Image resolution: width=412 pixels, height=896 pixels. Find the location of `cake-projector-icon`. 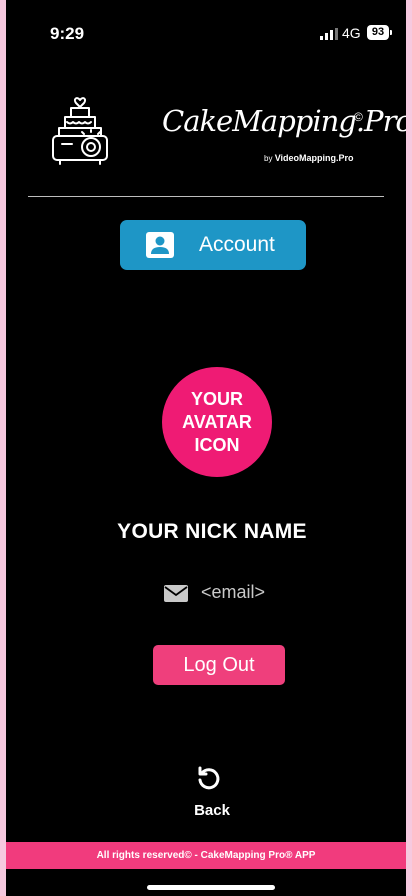

cake-projector-icon is located at coordinates (80, 131).